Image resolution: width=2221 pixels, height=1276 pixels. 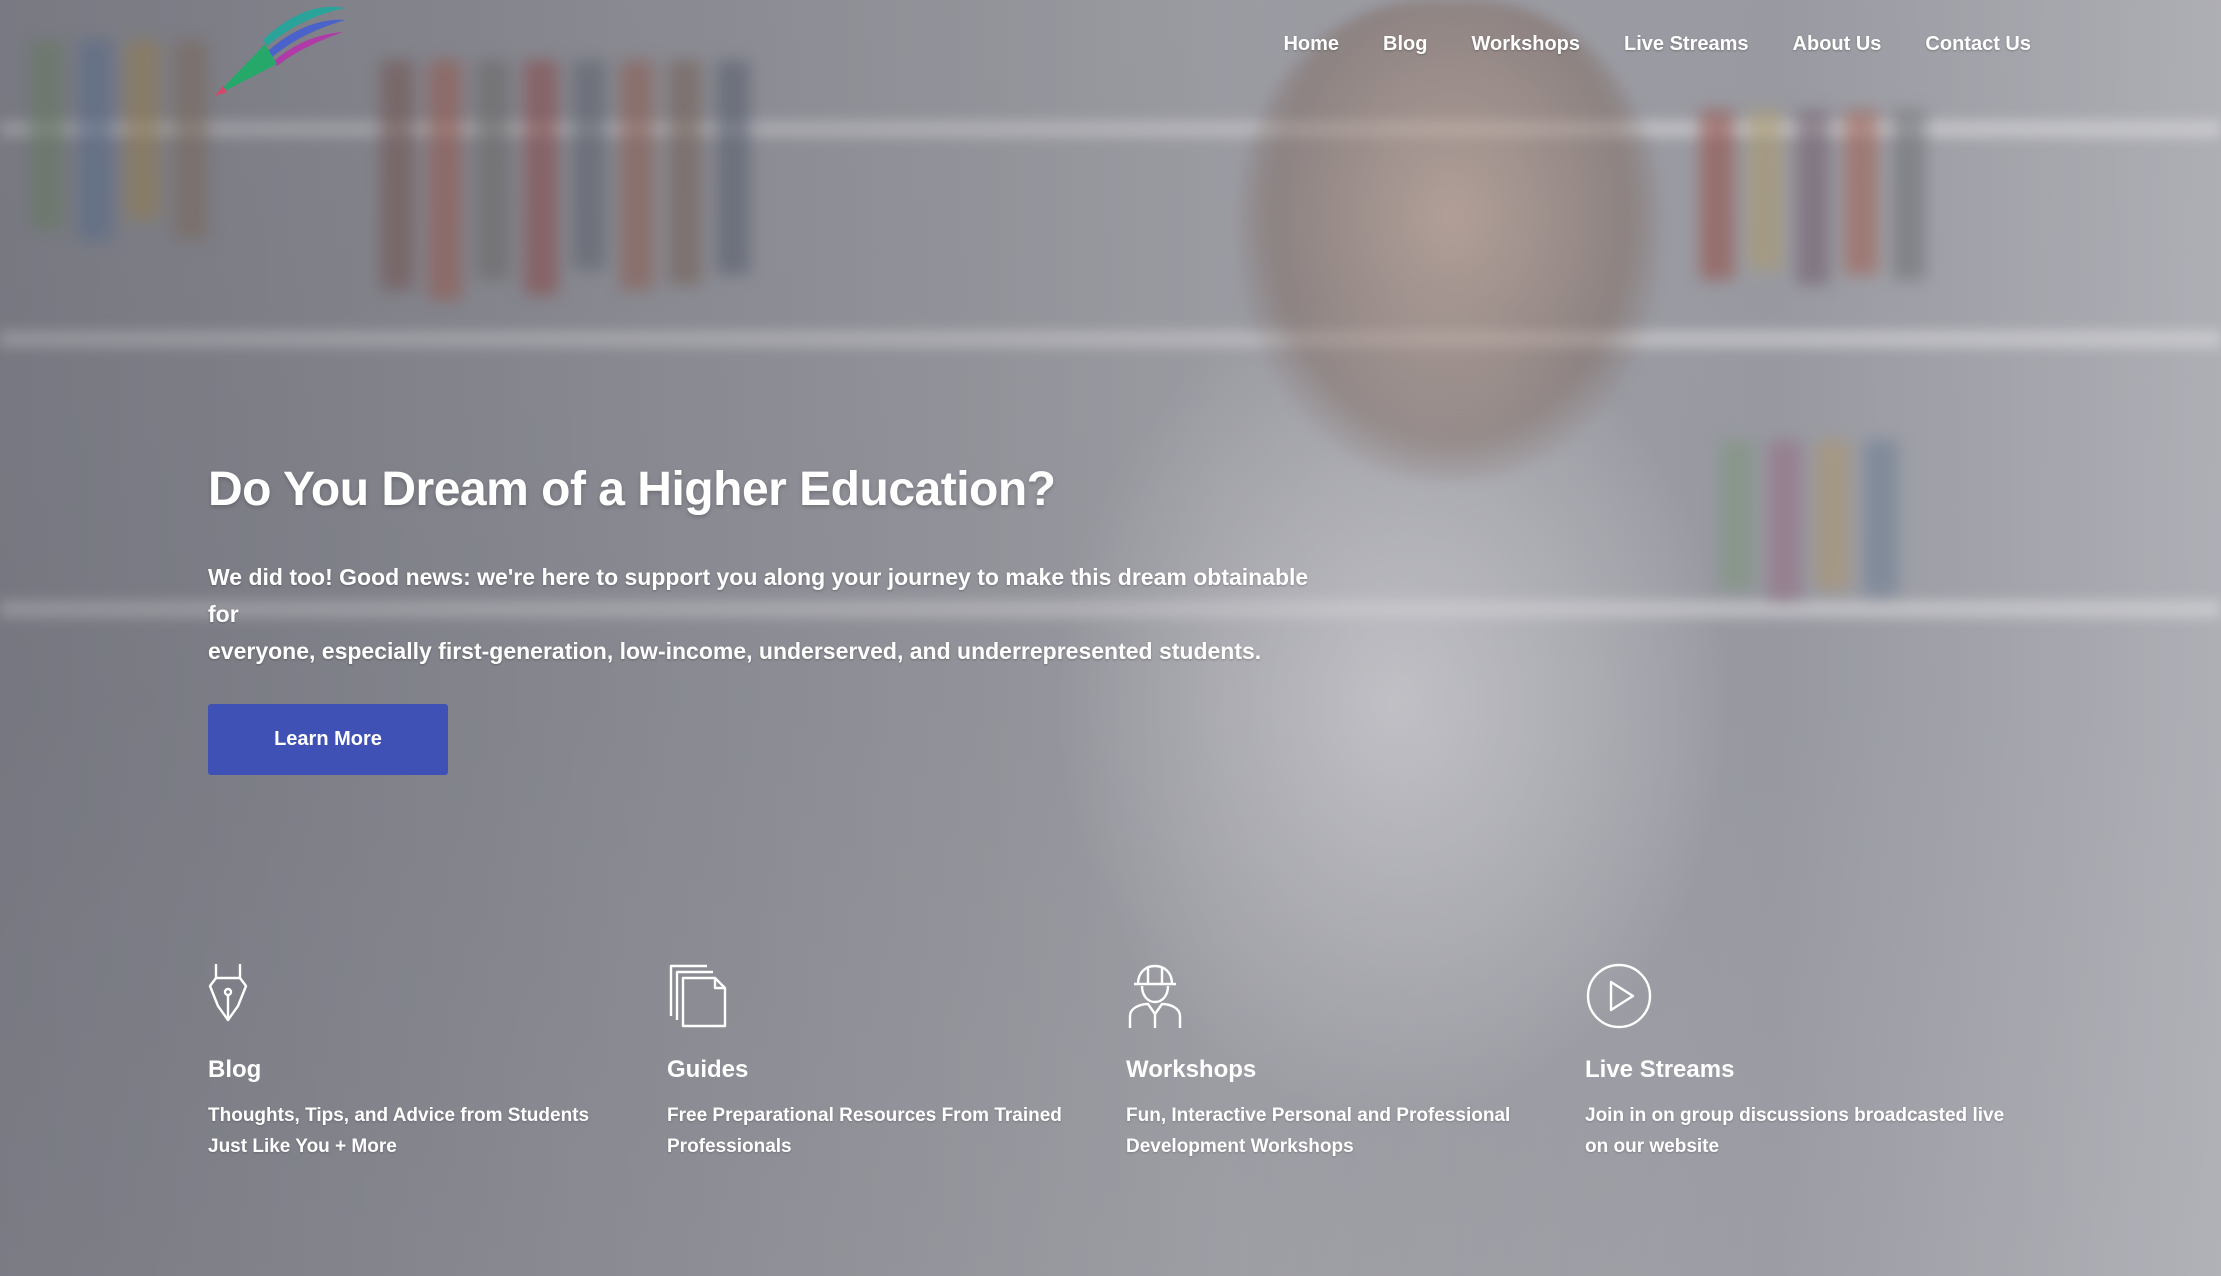 I want to click on nav-home: Home, so click(x=1311, y=44).